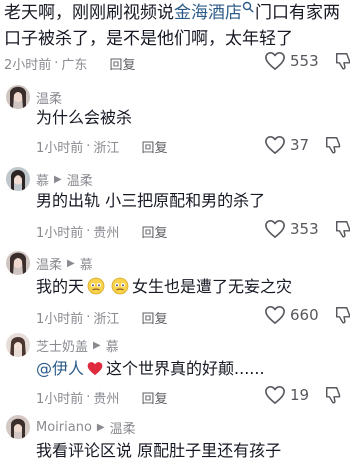 The image size is (350, 462). What do you see at coordinates (95, 369) in the screenshot?
I see `red-heart-icon` at bounding box center [95, 369].